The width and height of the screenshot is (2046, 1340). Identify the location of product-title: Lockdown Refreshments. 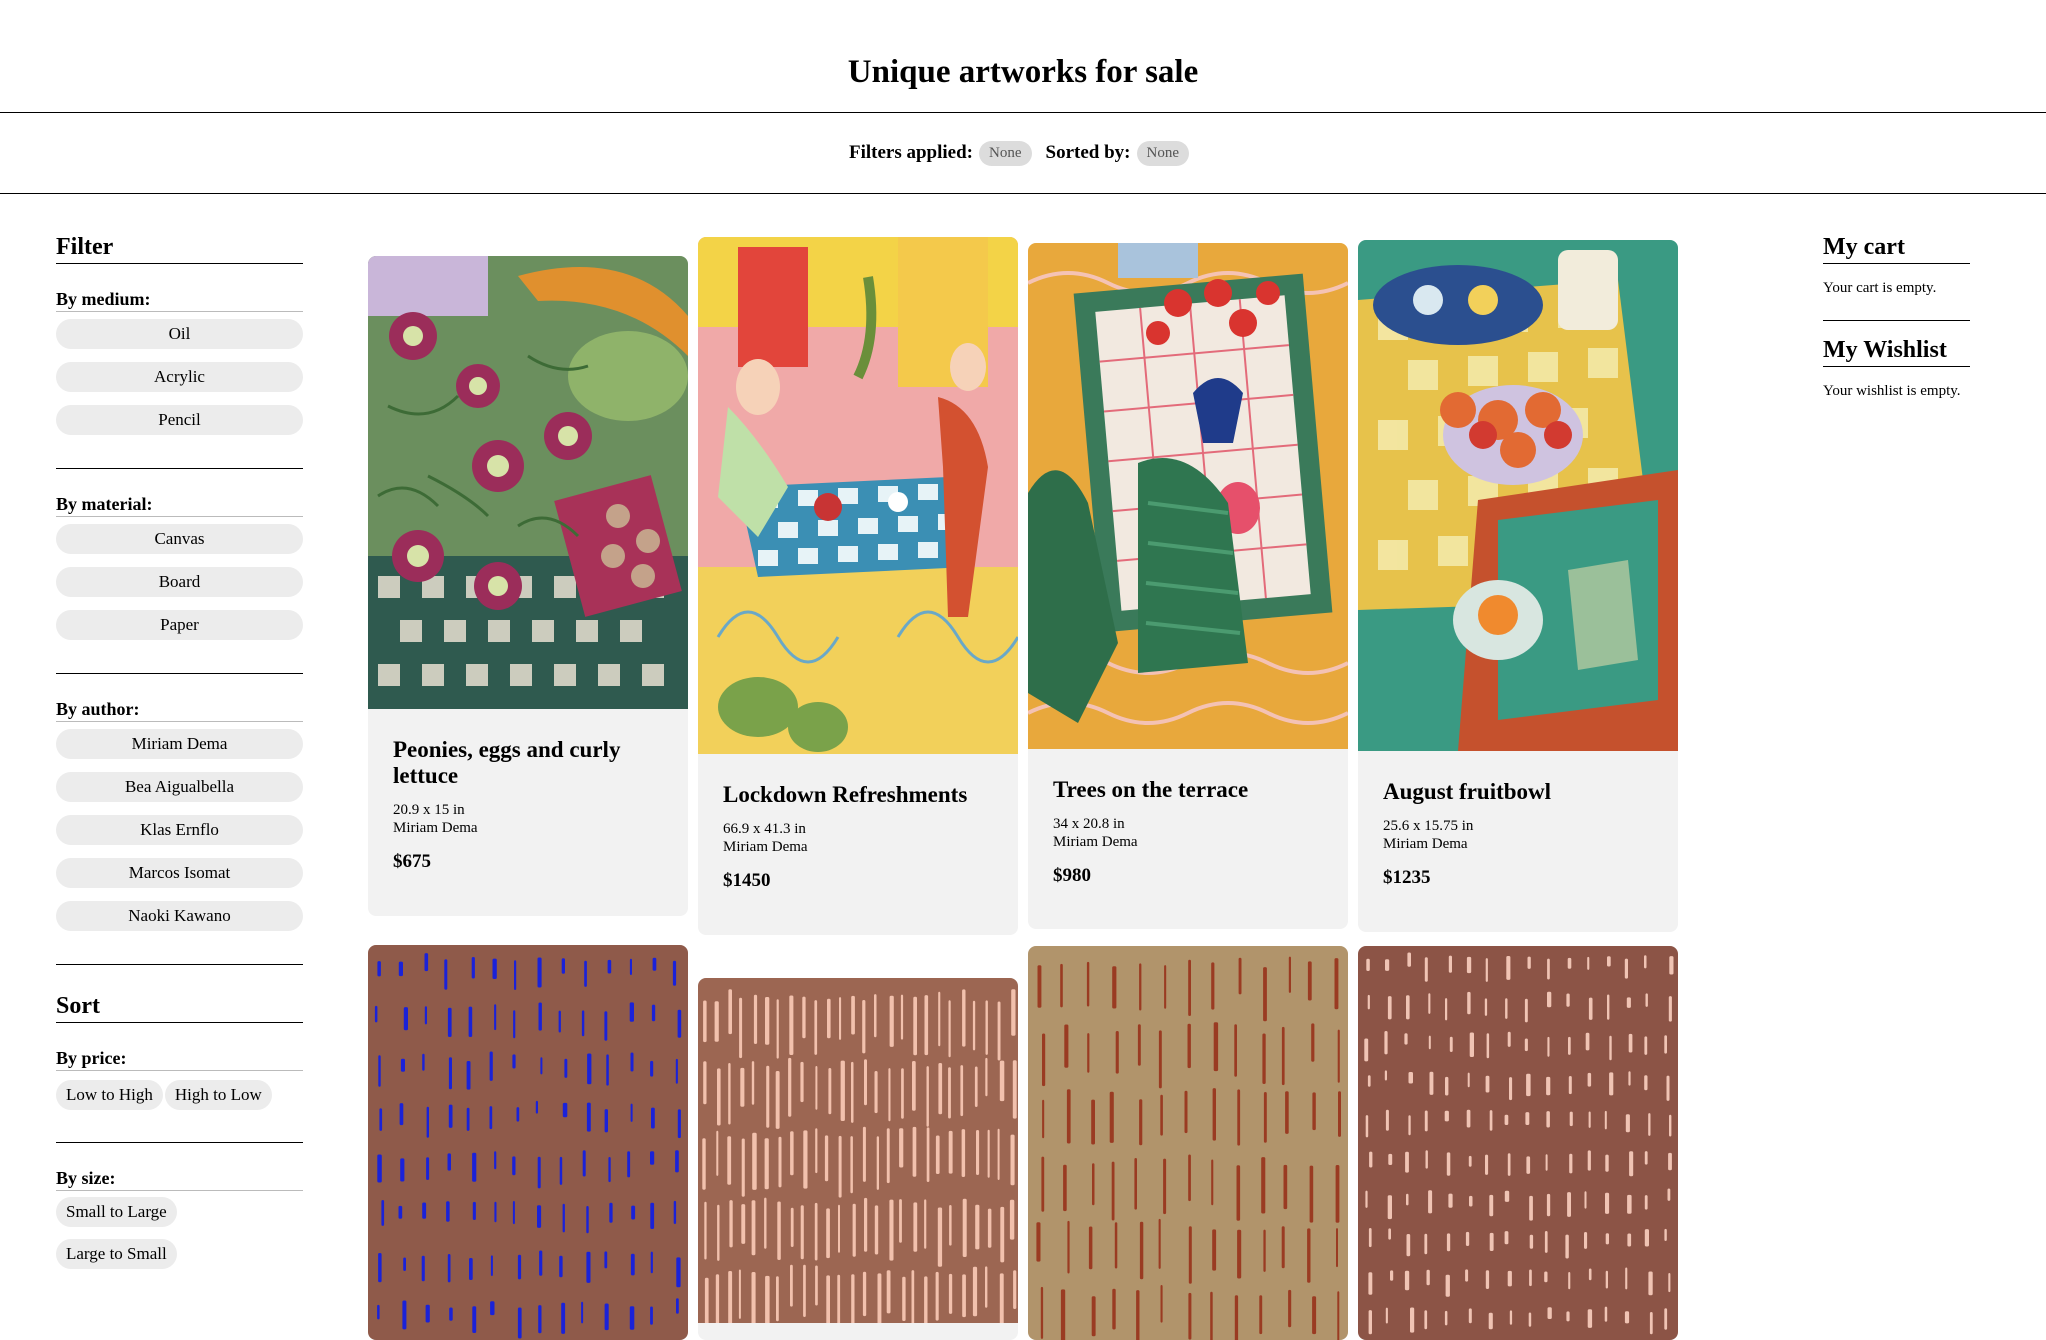
(845, 794).